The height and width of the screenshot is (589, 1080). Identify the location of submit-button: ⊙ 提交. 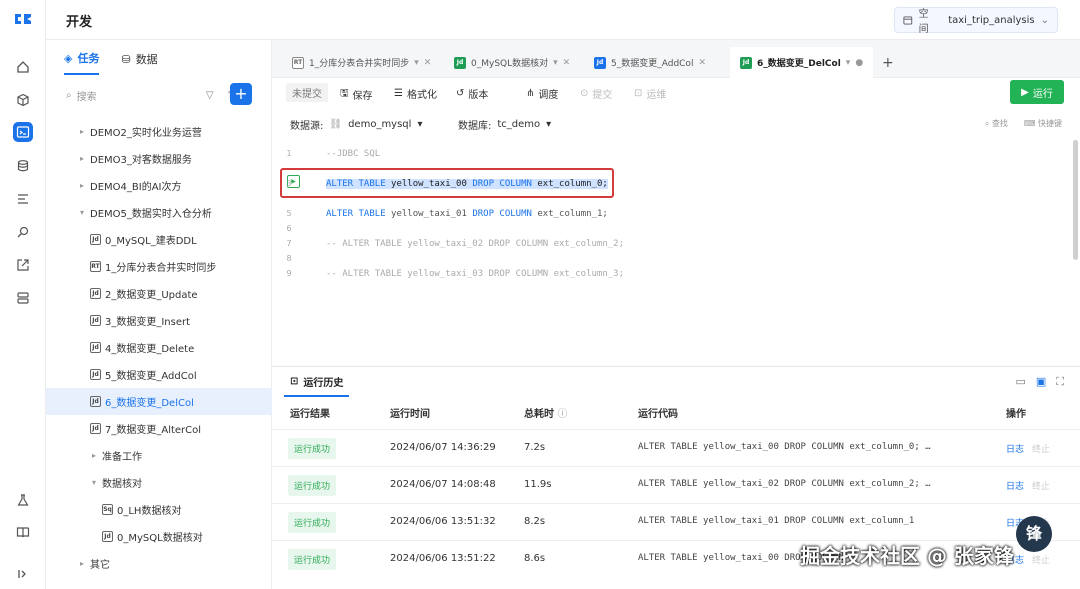
(596, 93).